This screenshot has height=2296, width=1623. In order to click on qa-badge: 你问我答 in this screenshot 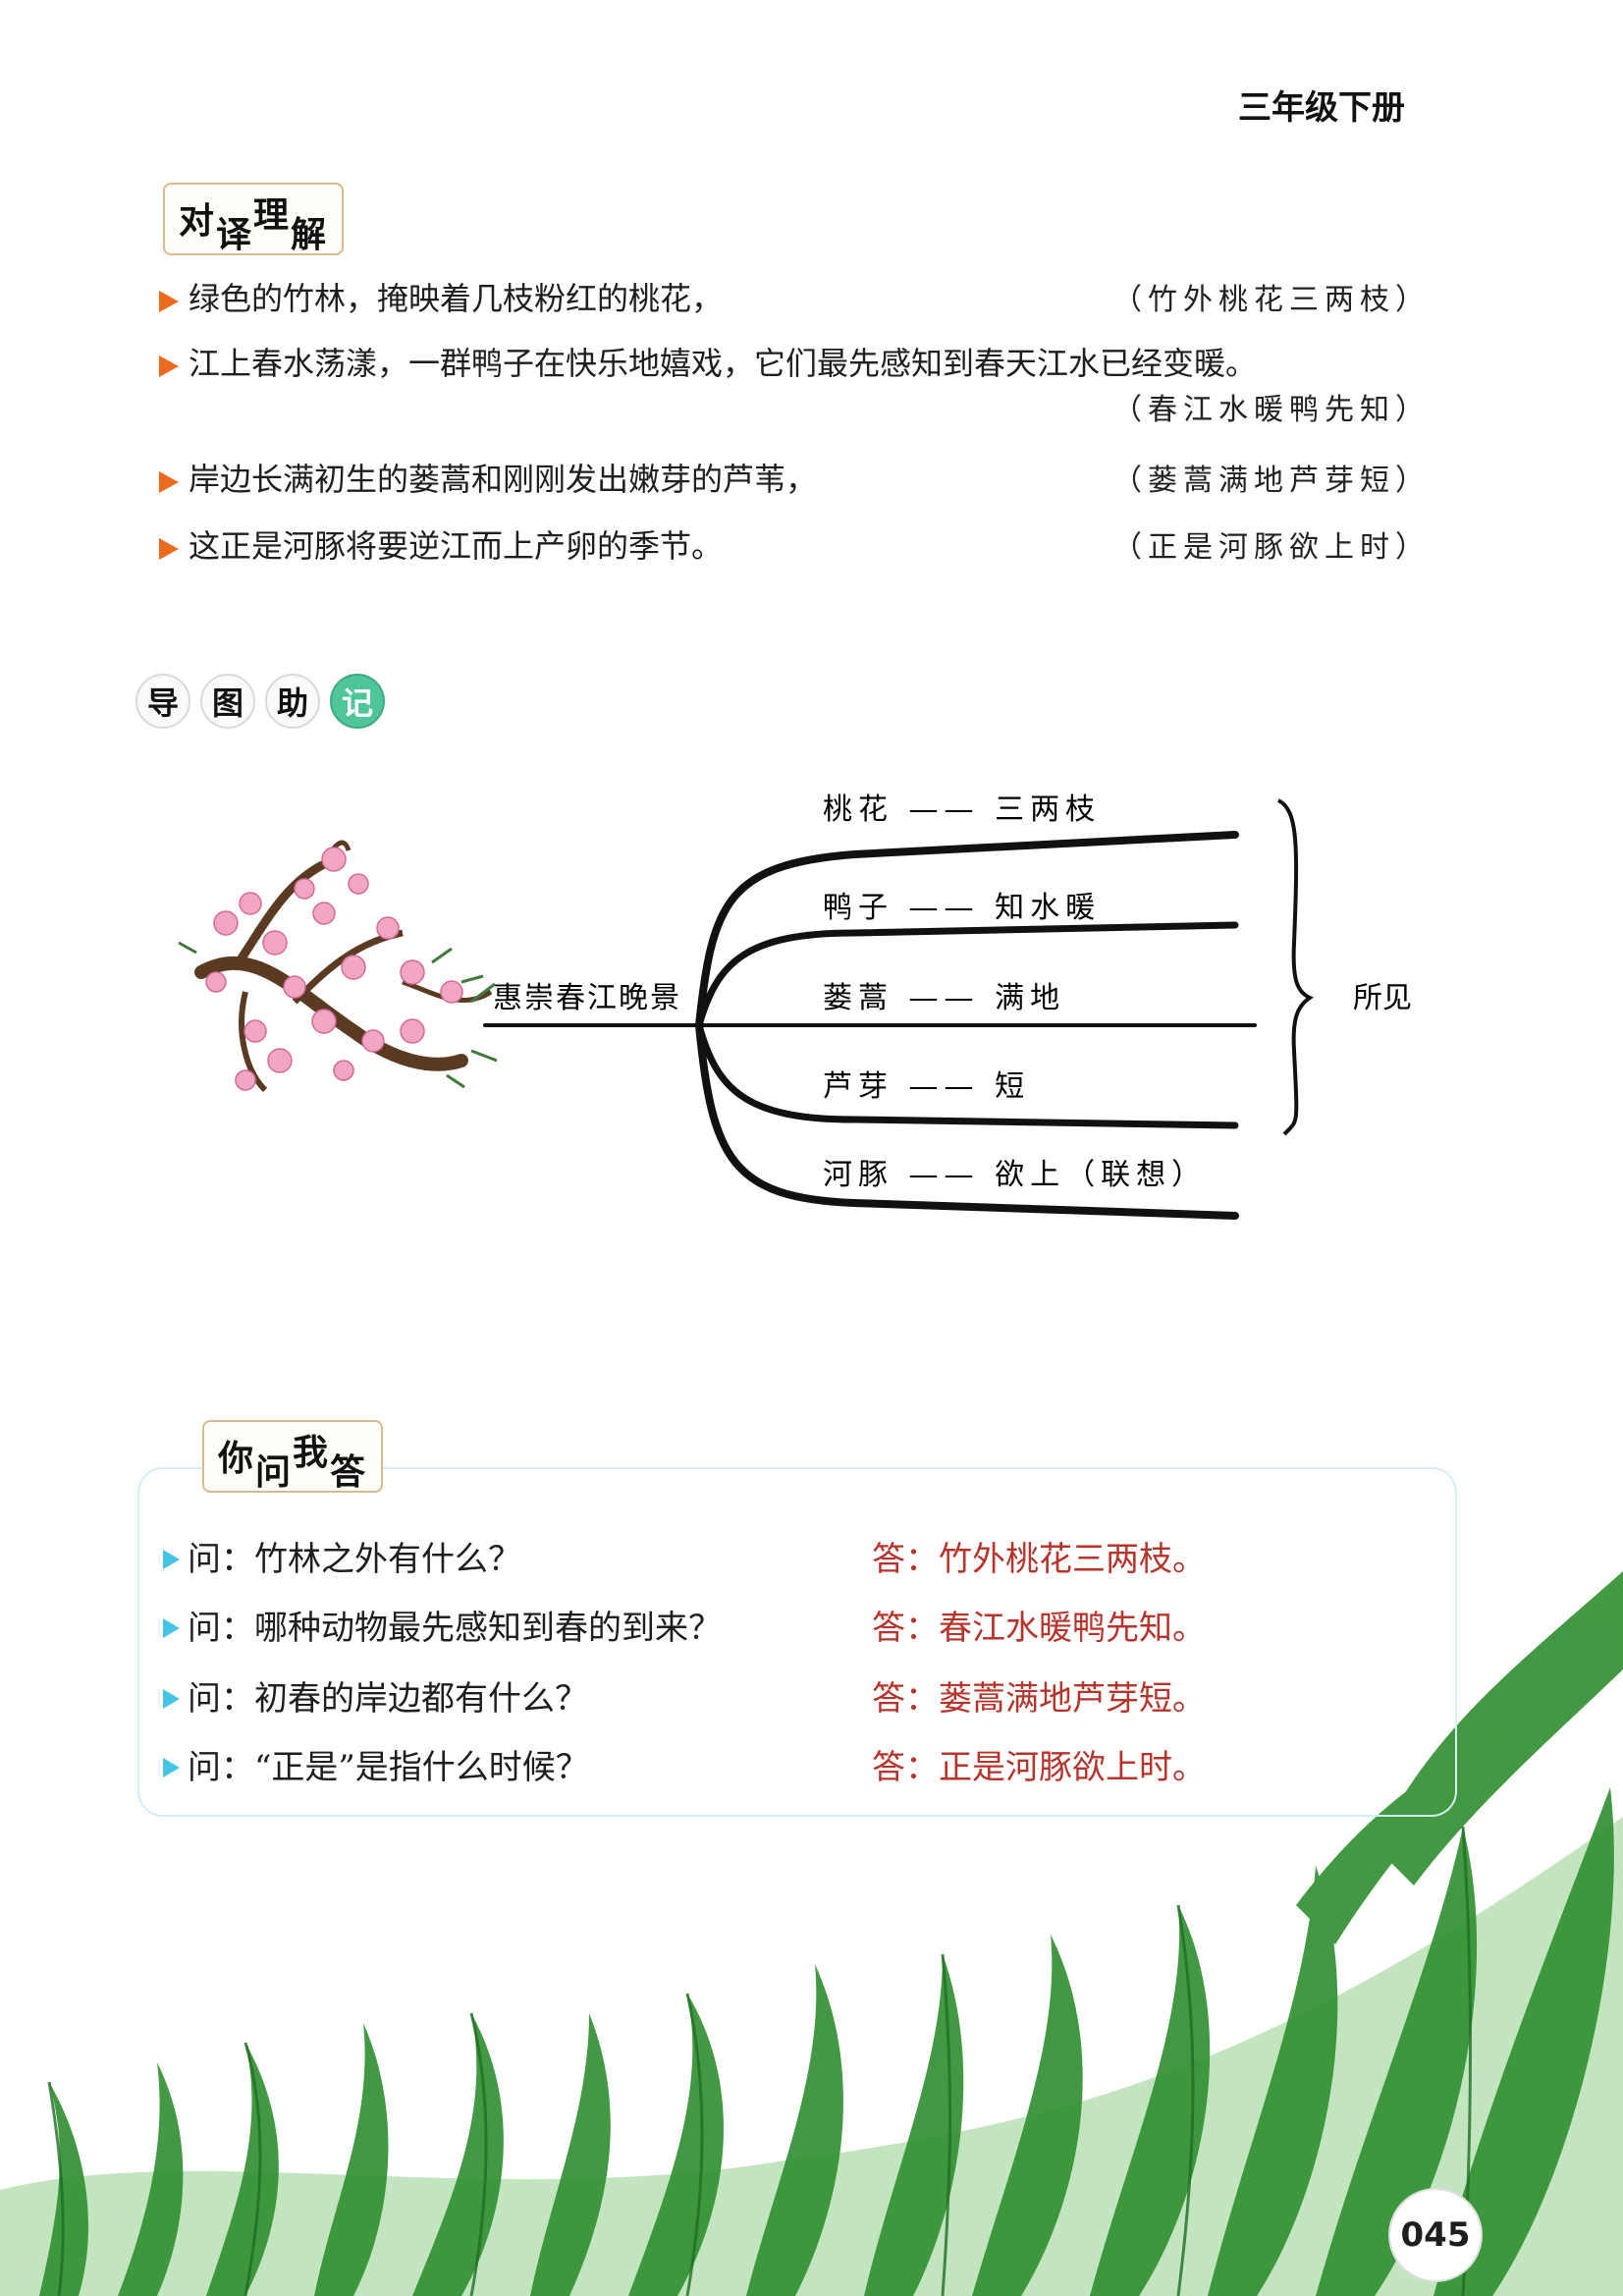, I will do `click(293, 1456)`.